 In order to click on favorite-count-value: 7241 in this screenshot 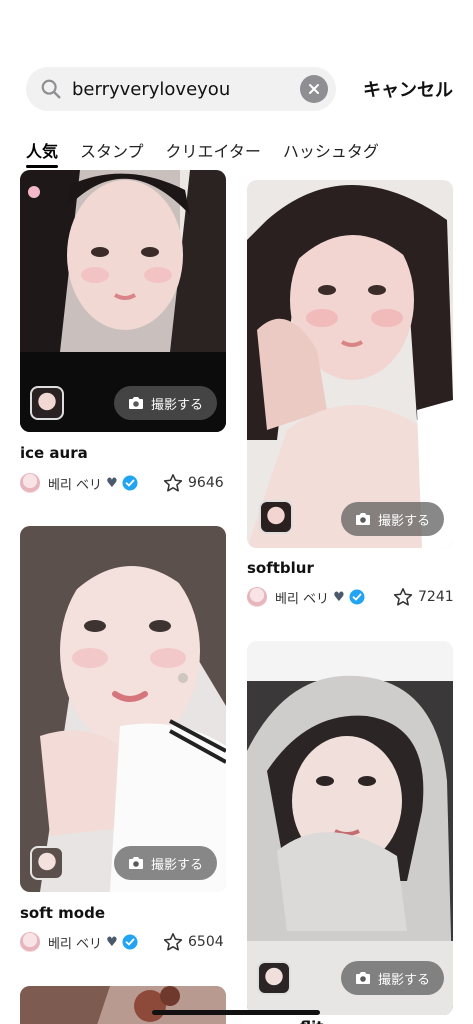, I will do `click(436, 597)`.